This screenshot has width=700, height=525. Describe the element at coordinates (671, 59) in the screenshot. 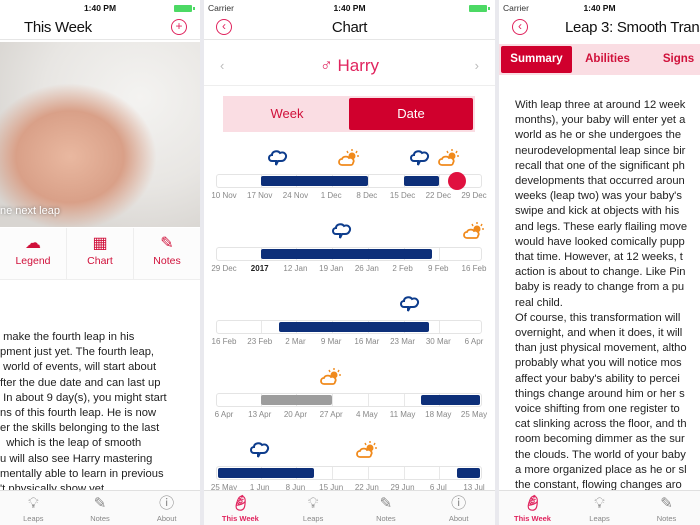

I see `signs-tab: Signs` at that location.